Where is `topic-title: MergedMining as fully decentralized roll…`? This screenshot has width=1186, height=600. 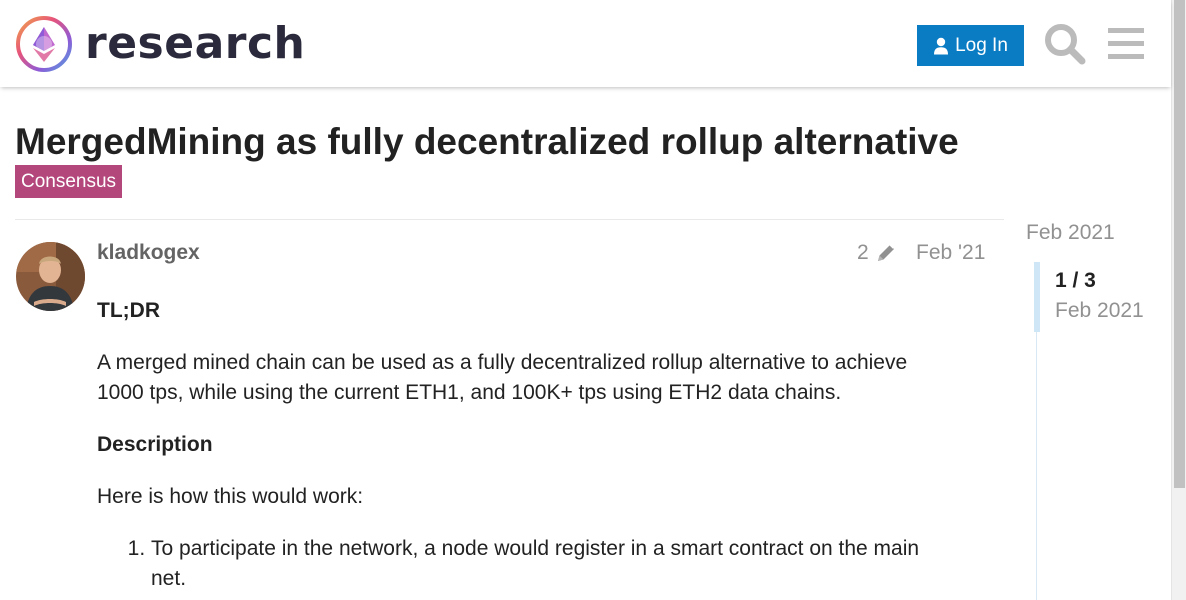 topic-title: MergedMining as fully decentralized roll… is located at coordinates (487, 142).